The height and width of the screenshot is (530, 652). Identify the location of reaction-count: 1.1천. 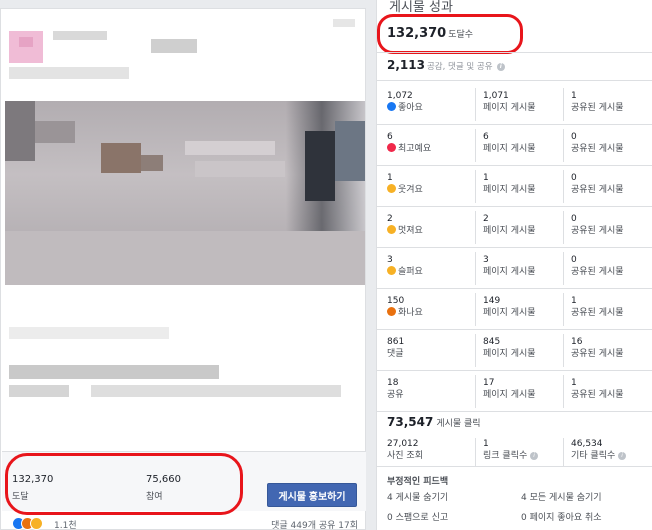
(65, 524).